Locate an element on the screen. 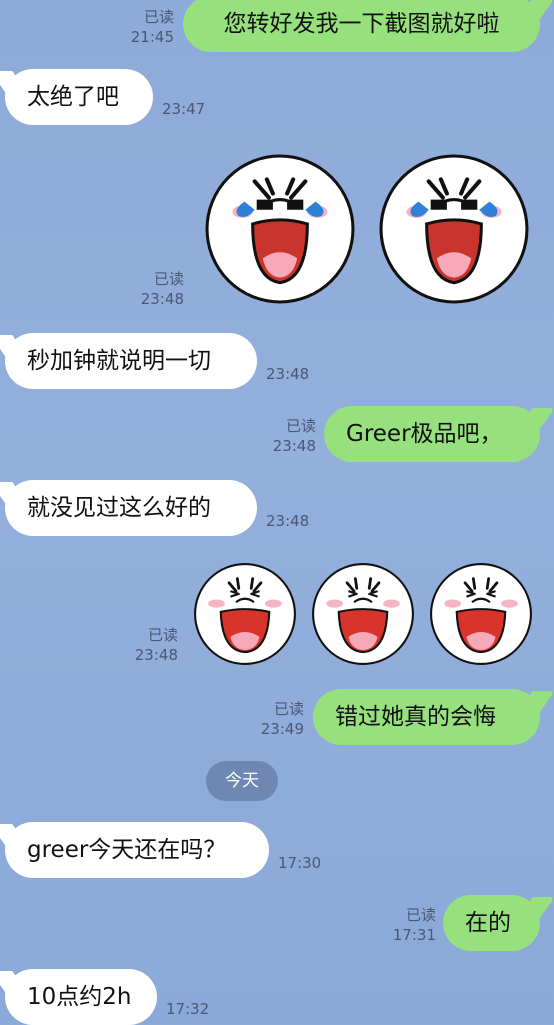 Image resolution: width=554 pixels, height=1025 pixels. message-time: 17:32 is located at coordinates (188, 1009).